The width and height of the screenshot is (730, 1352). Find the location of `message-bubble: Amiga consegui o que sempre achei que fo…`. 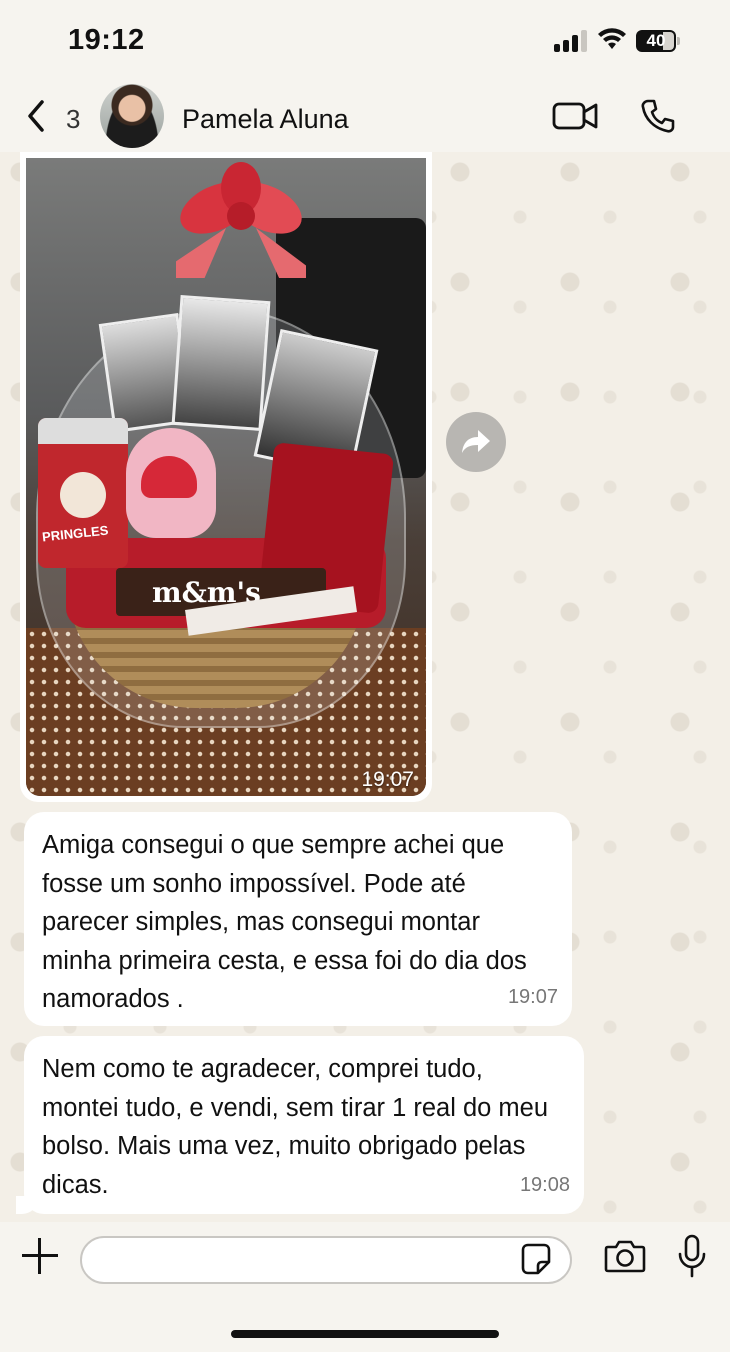

message-bubble: Amiga consegui o que sempre achei que fo… is located at coordinates (298, 919).